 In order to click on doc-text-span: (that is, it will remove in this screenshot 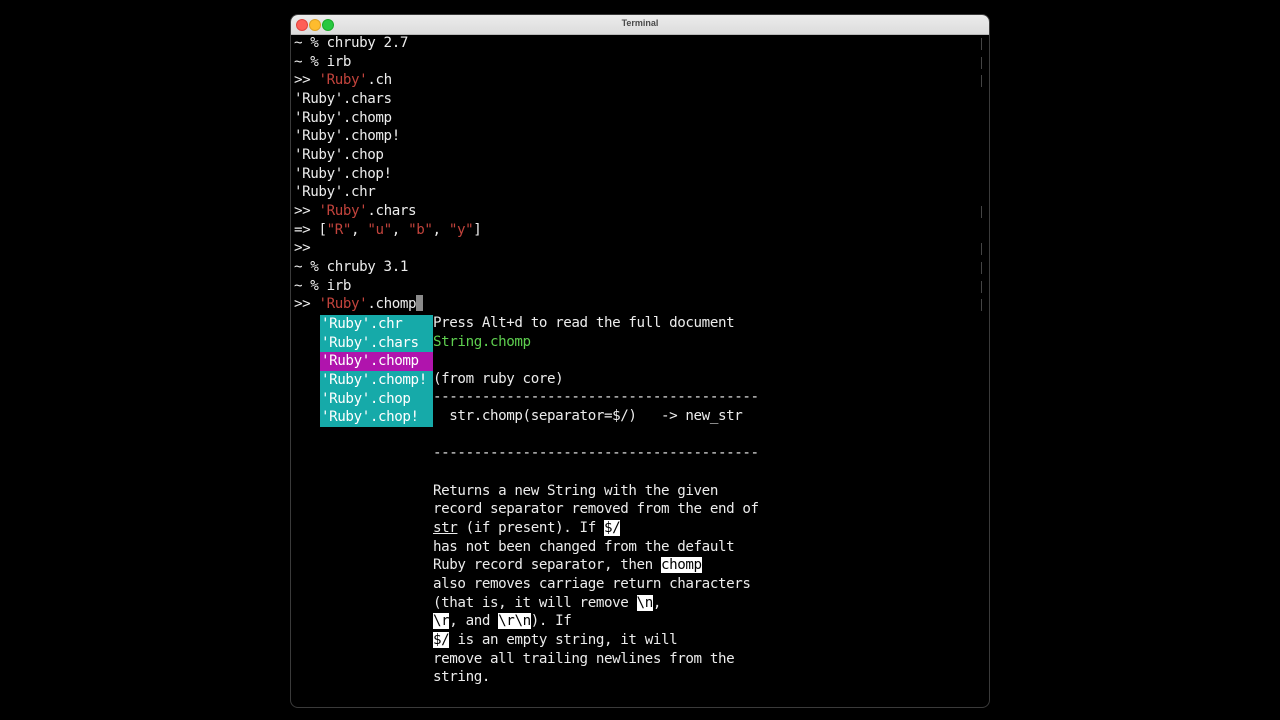, I will do `click(535, 603)`.